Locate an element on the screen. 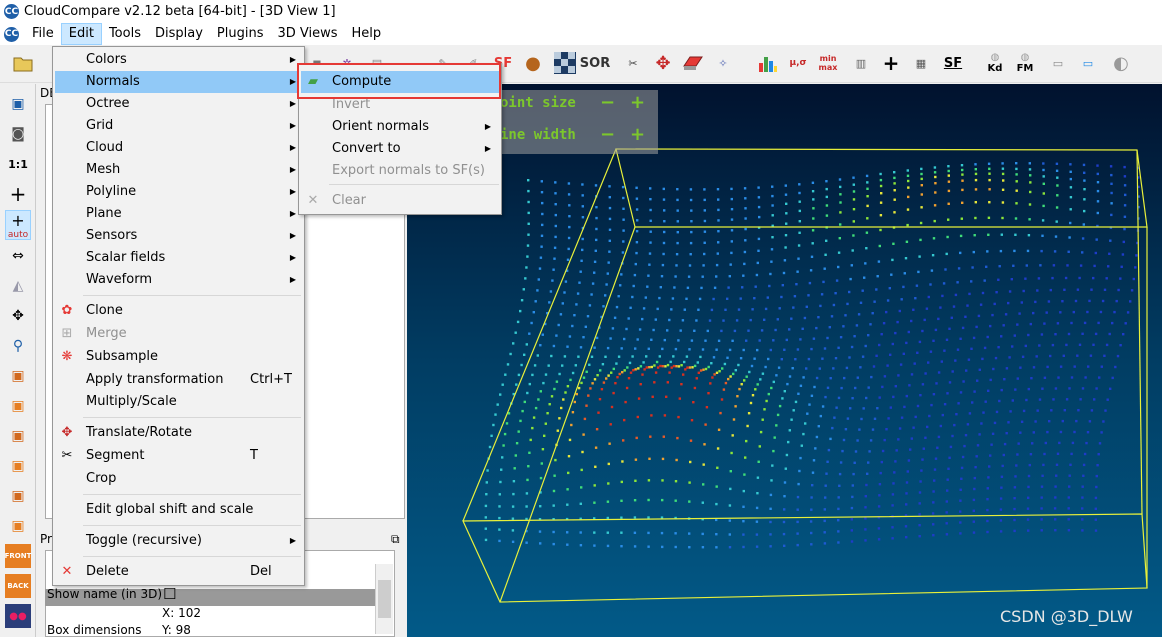  menu-display: Display is located at coordinates (179, 34).